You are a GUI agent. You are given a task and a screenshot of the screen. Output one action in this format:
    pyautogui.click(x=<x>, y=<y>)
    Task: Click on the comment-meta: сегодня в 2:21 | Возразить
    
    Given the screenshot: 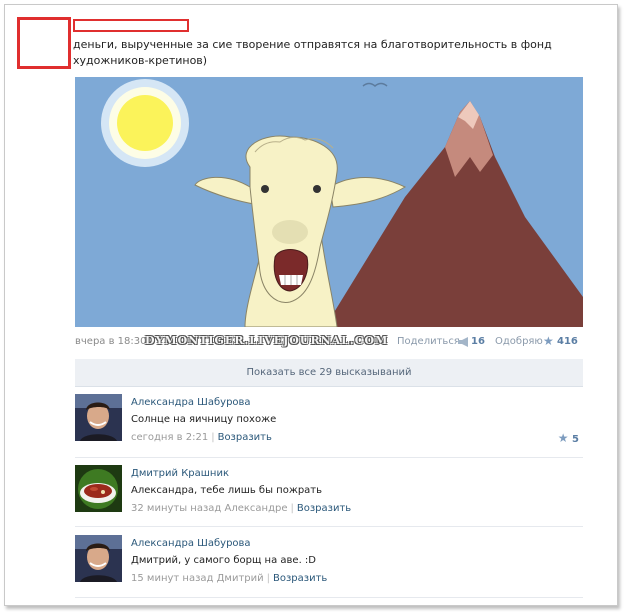 What is the action you would take?
    pyautogui.click(x=201, y=437)
    